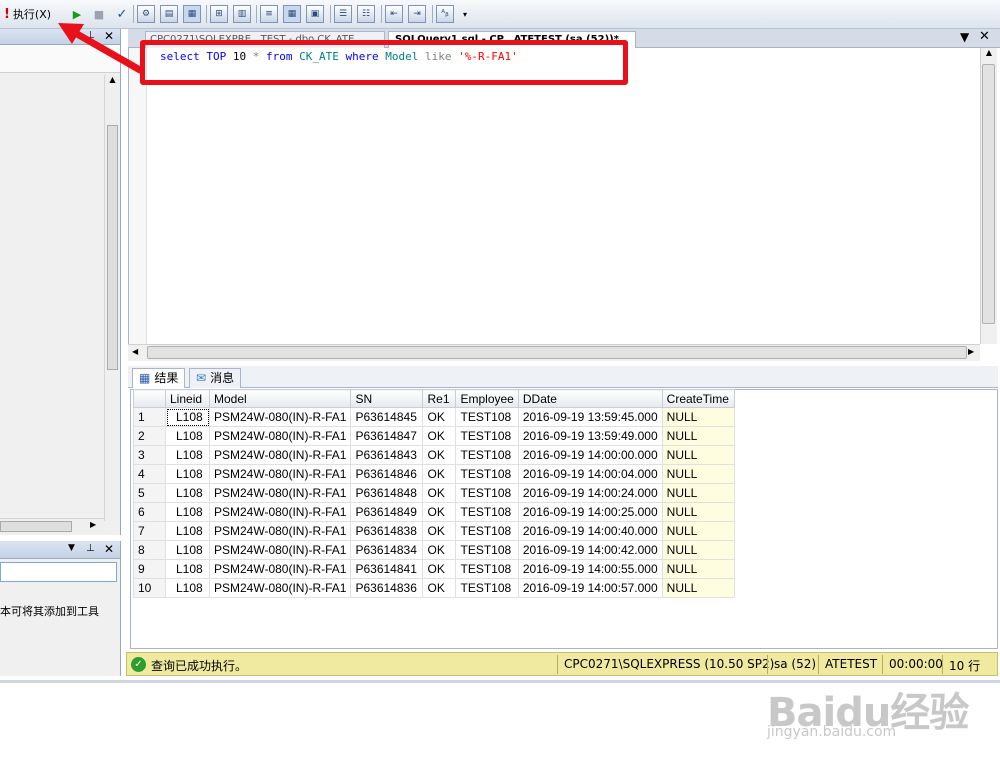  I want to click on column-header, so click(149, 398).